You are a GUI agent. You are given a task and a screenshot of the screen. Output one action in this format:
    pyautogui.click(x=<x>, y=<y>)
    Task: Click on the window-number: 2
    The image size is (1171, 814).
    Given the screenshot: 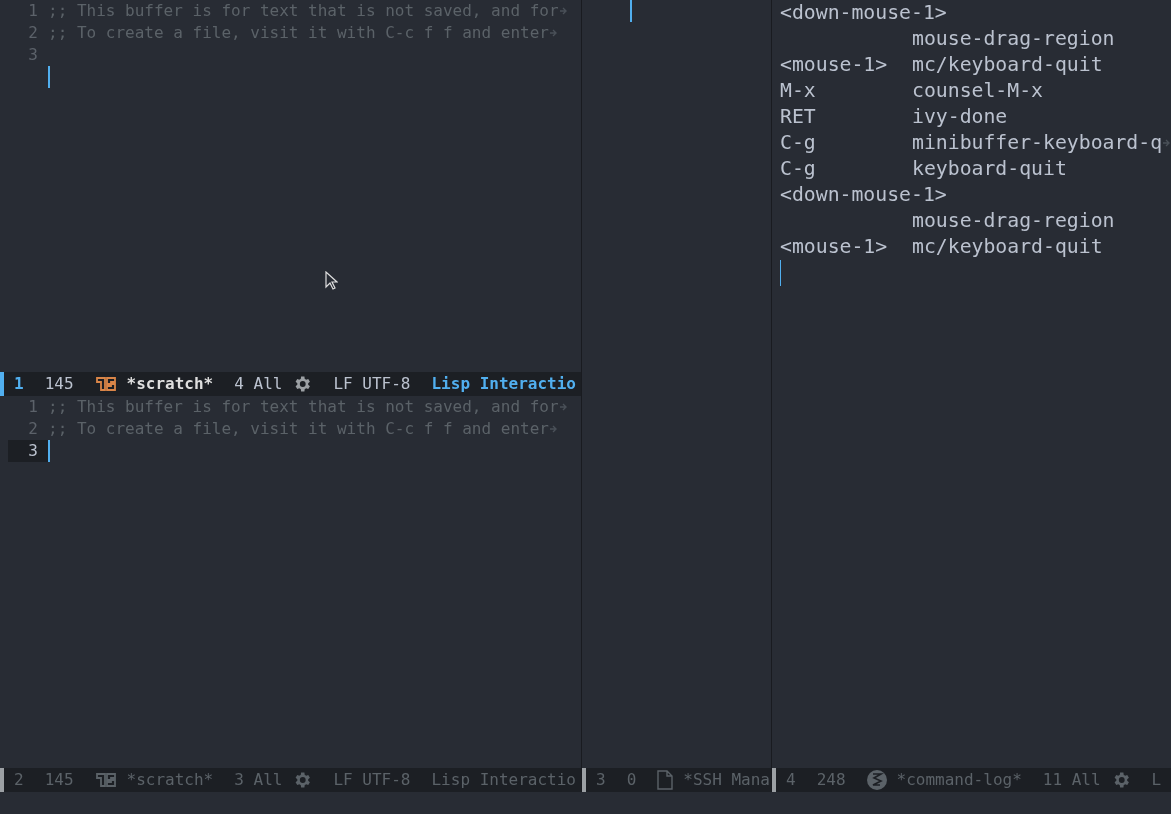 What is the action you would take?
    pyautogui.click(x=19, y=780)
    